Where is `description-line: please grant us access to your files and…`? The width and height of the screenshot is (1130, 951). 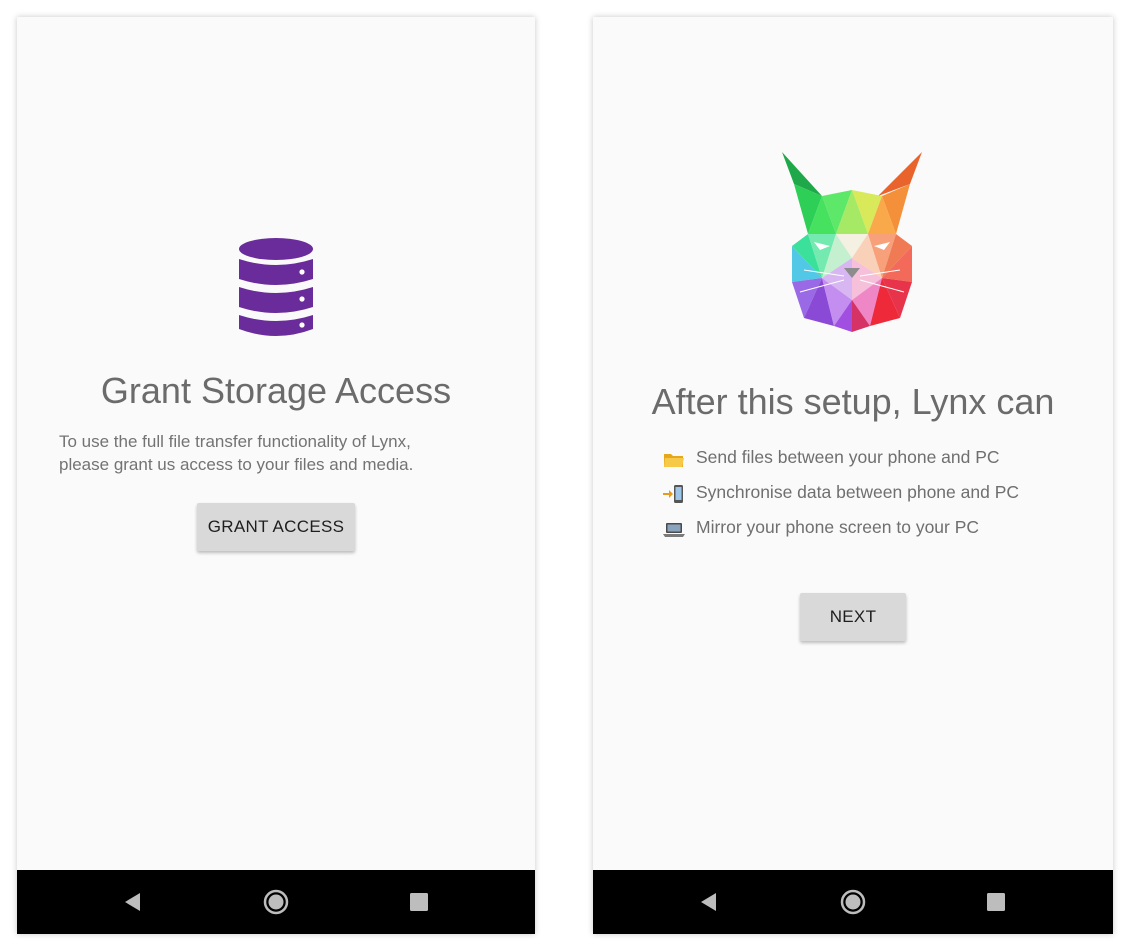 description-line: please grant us access to your files and… is located at coordinates (236, 464).